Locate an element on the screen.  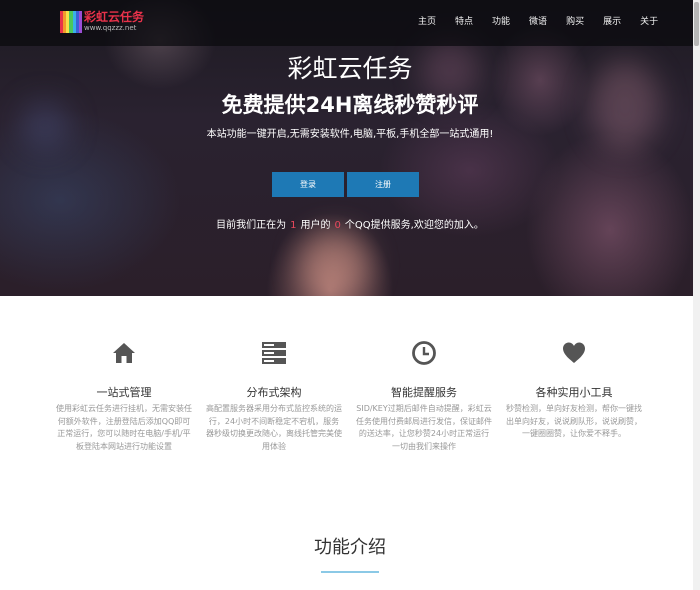
scrollbar-thumb is located at coordinates (696, 24).